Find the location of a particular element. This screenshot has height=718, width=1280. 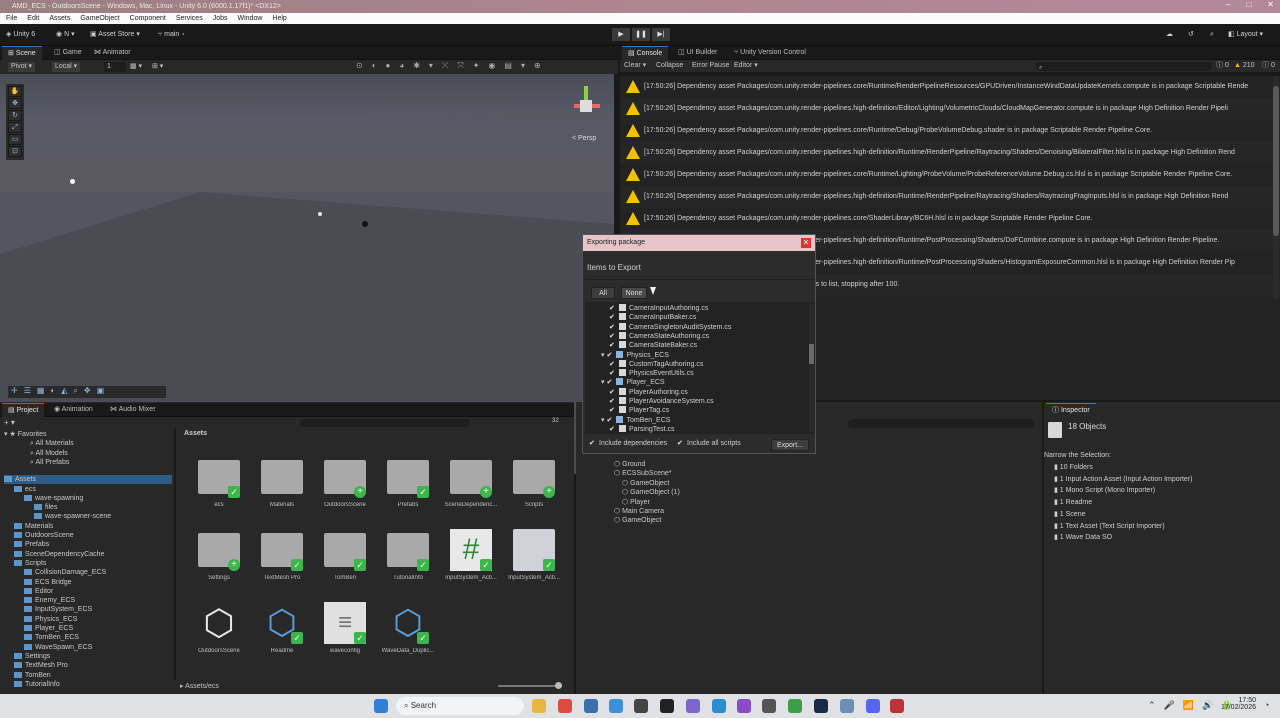

warning-count: ▲ 210 is located at coordinates (1244, 66).